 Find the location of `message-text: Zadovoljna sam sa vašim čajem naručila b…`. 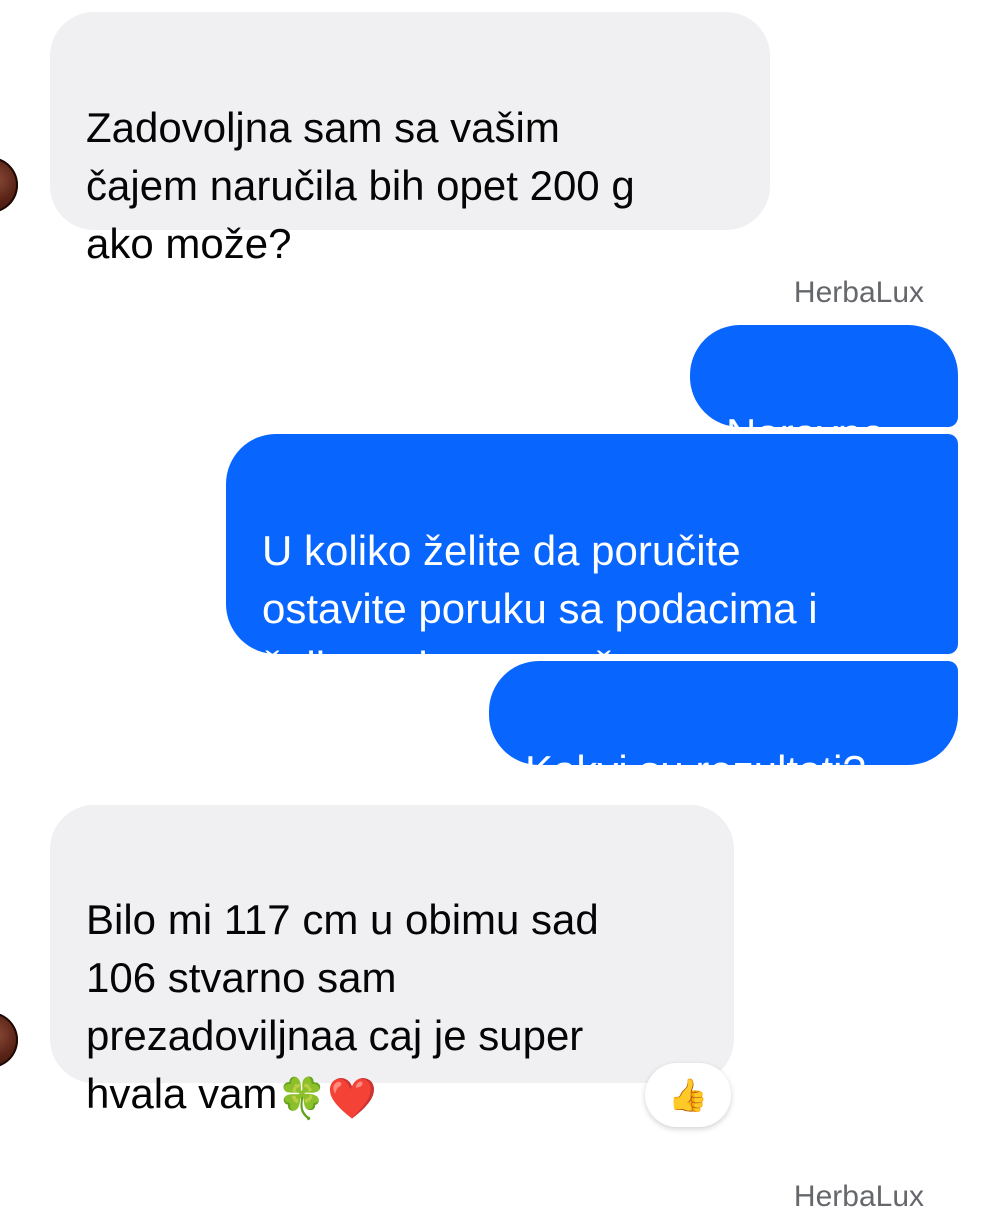

message-text: Zadovoljna sam sa vašim čajem naručila b… is located at coordinates (360, 185).